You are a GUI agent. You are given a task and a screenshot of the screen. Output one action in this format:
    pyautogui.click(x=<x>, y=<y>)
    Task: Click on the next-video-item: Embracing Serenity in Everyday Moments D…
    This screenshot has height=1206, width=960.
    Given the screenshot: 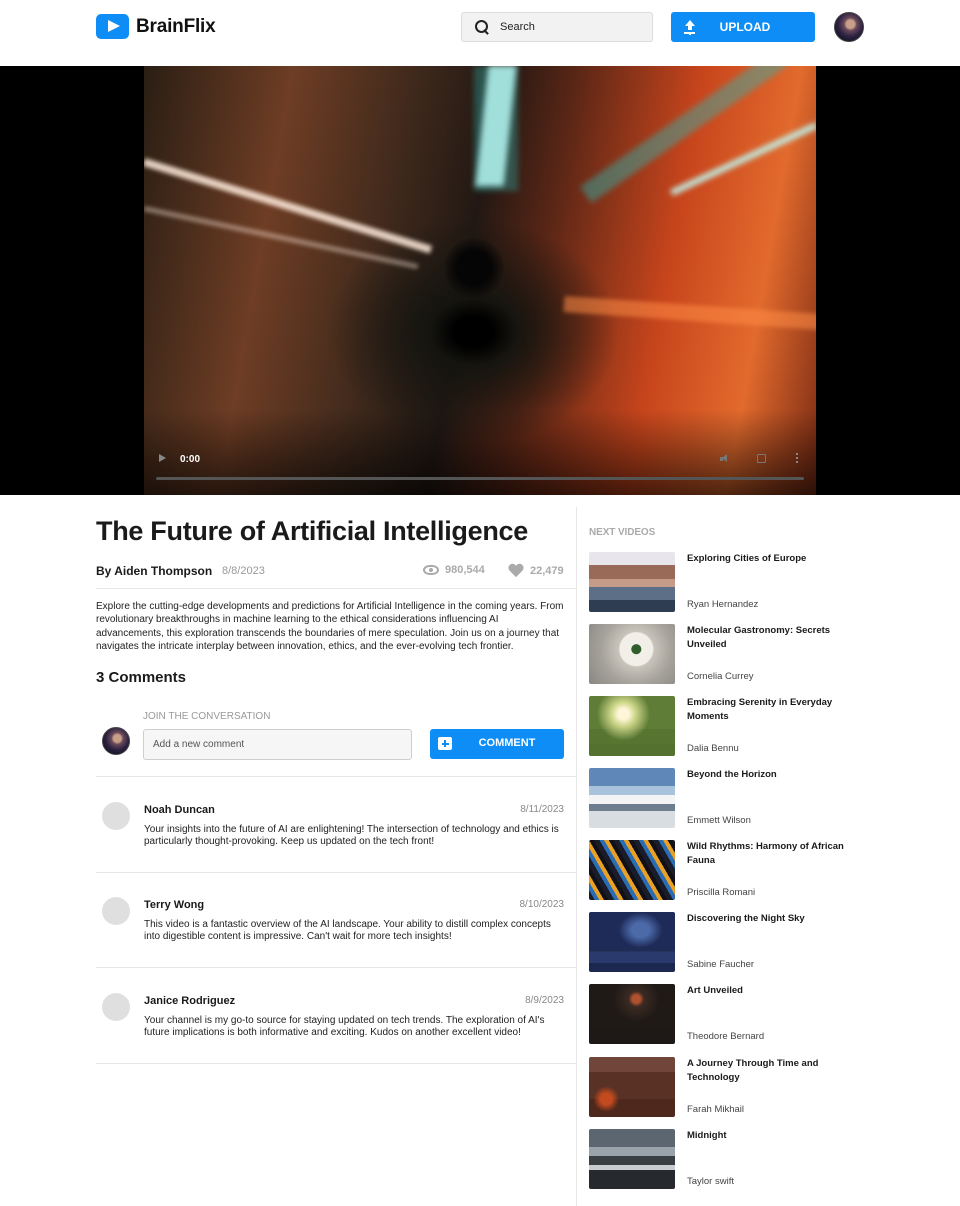 What is the action you would take?
    pyautogui.click(x=724, y=726)
    